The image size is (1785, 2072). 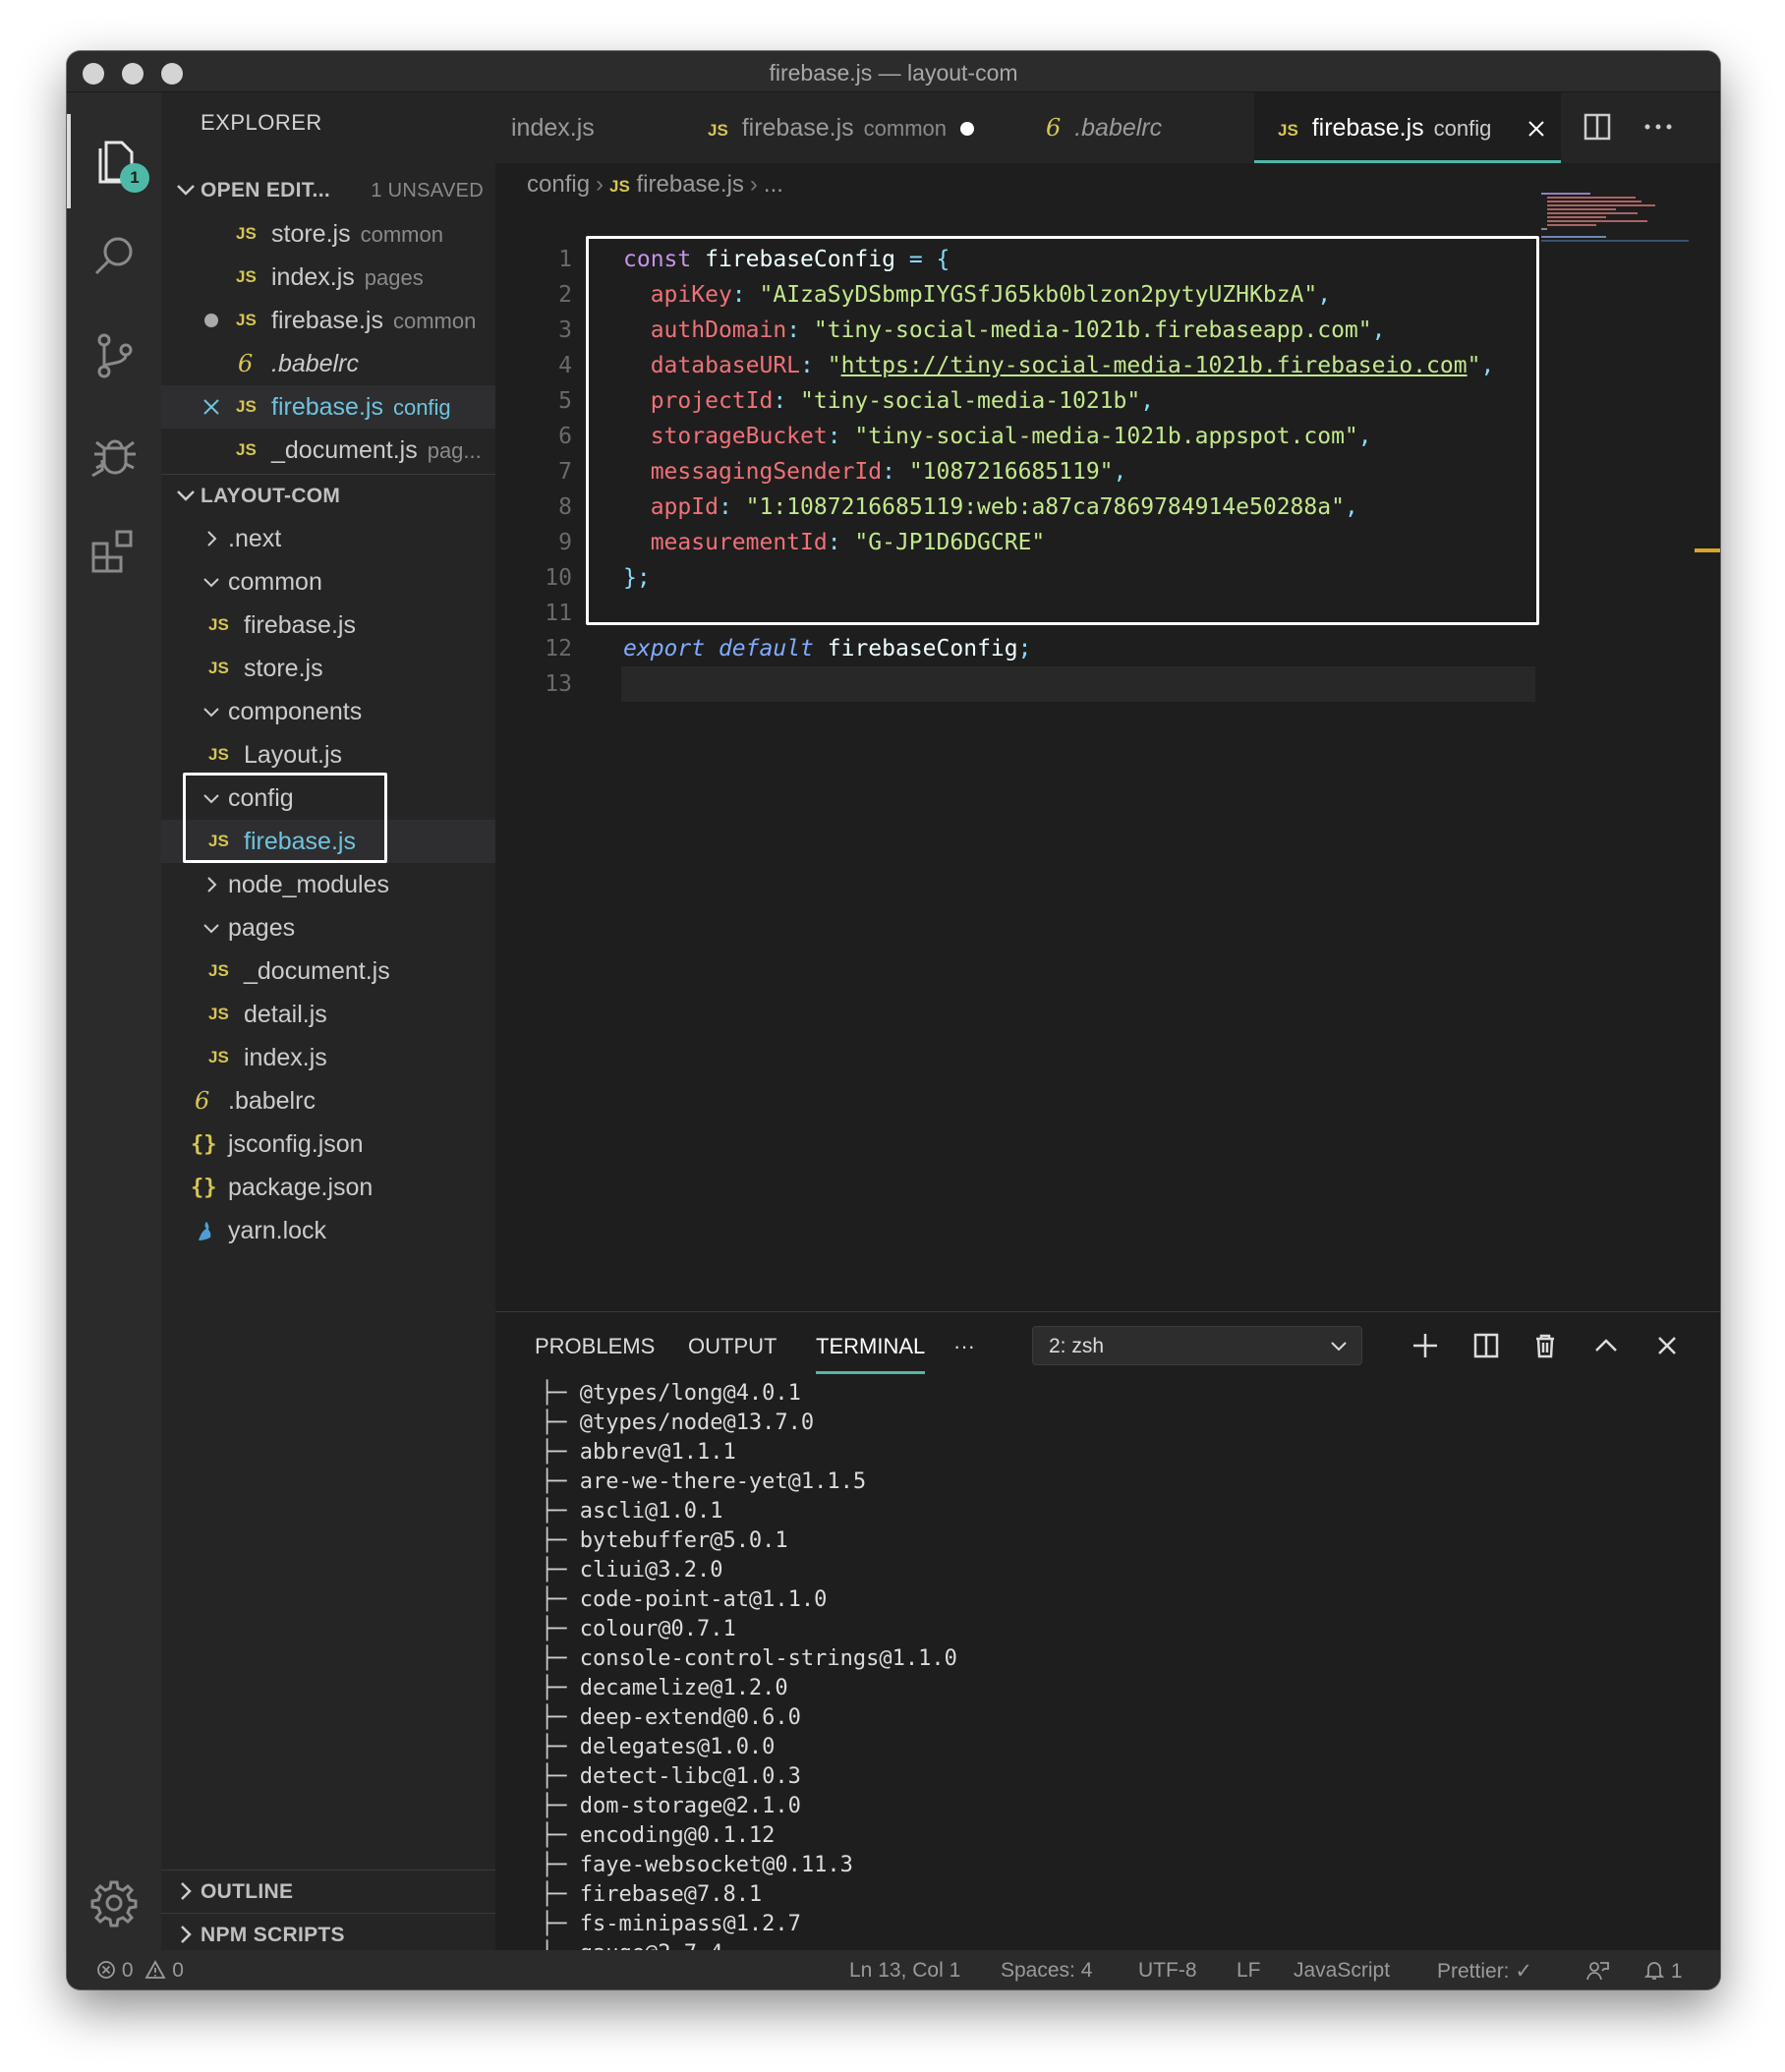 What do you see at coordinates (328, 234) in the screenshot?
I see `open-editor-item: JS store.js common` at bounding box center [328, 234].